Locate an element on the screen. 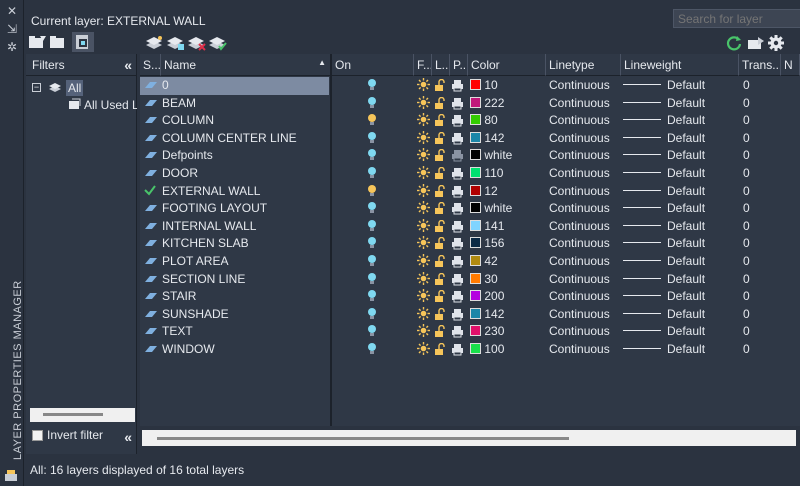  invert-filter-checkbox is located at coordinates (37, 435).